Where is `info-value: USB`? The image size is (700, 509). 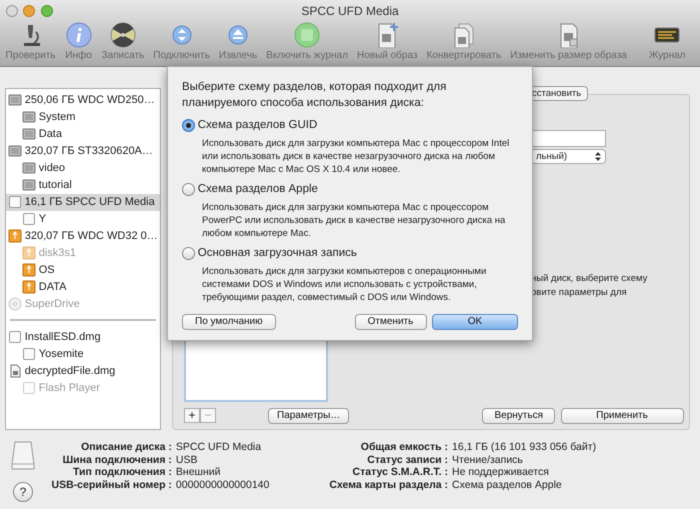 info-value: USB is located at coordinates (187, 460).